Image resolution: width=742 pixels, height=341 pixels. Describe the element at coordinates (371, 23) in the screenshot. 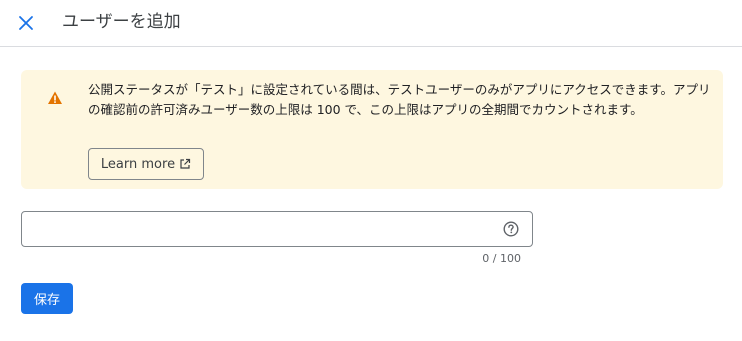

I see `dialog-header: ユーザーを追加` at that location.